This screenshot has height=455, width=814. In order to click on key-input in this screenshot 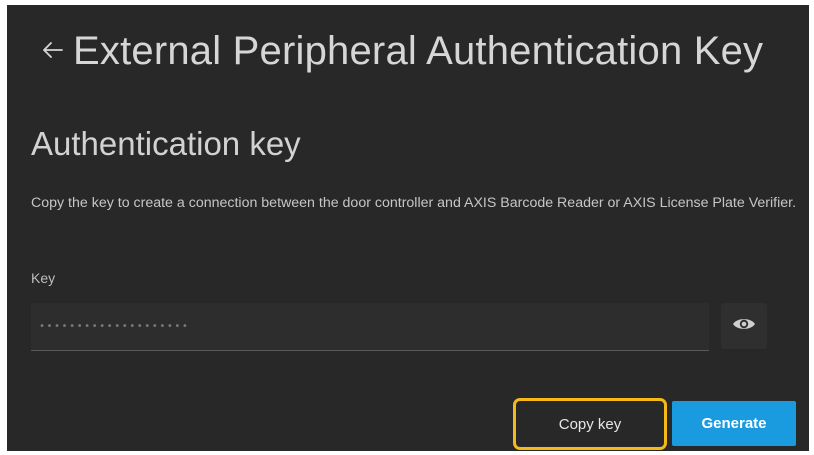, I will do `click(370, 327)`.